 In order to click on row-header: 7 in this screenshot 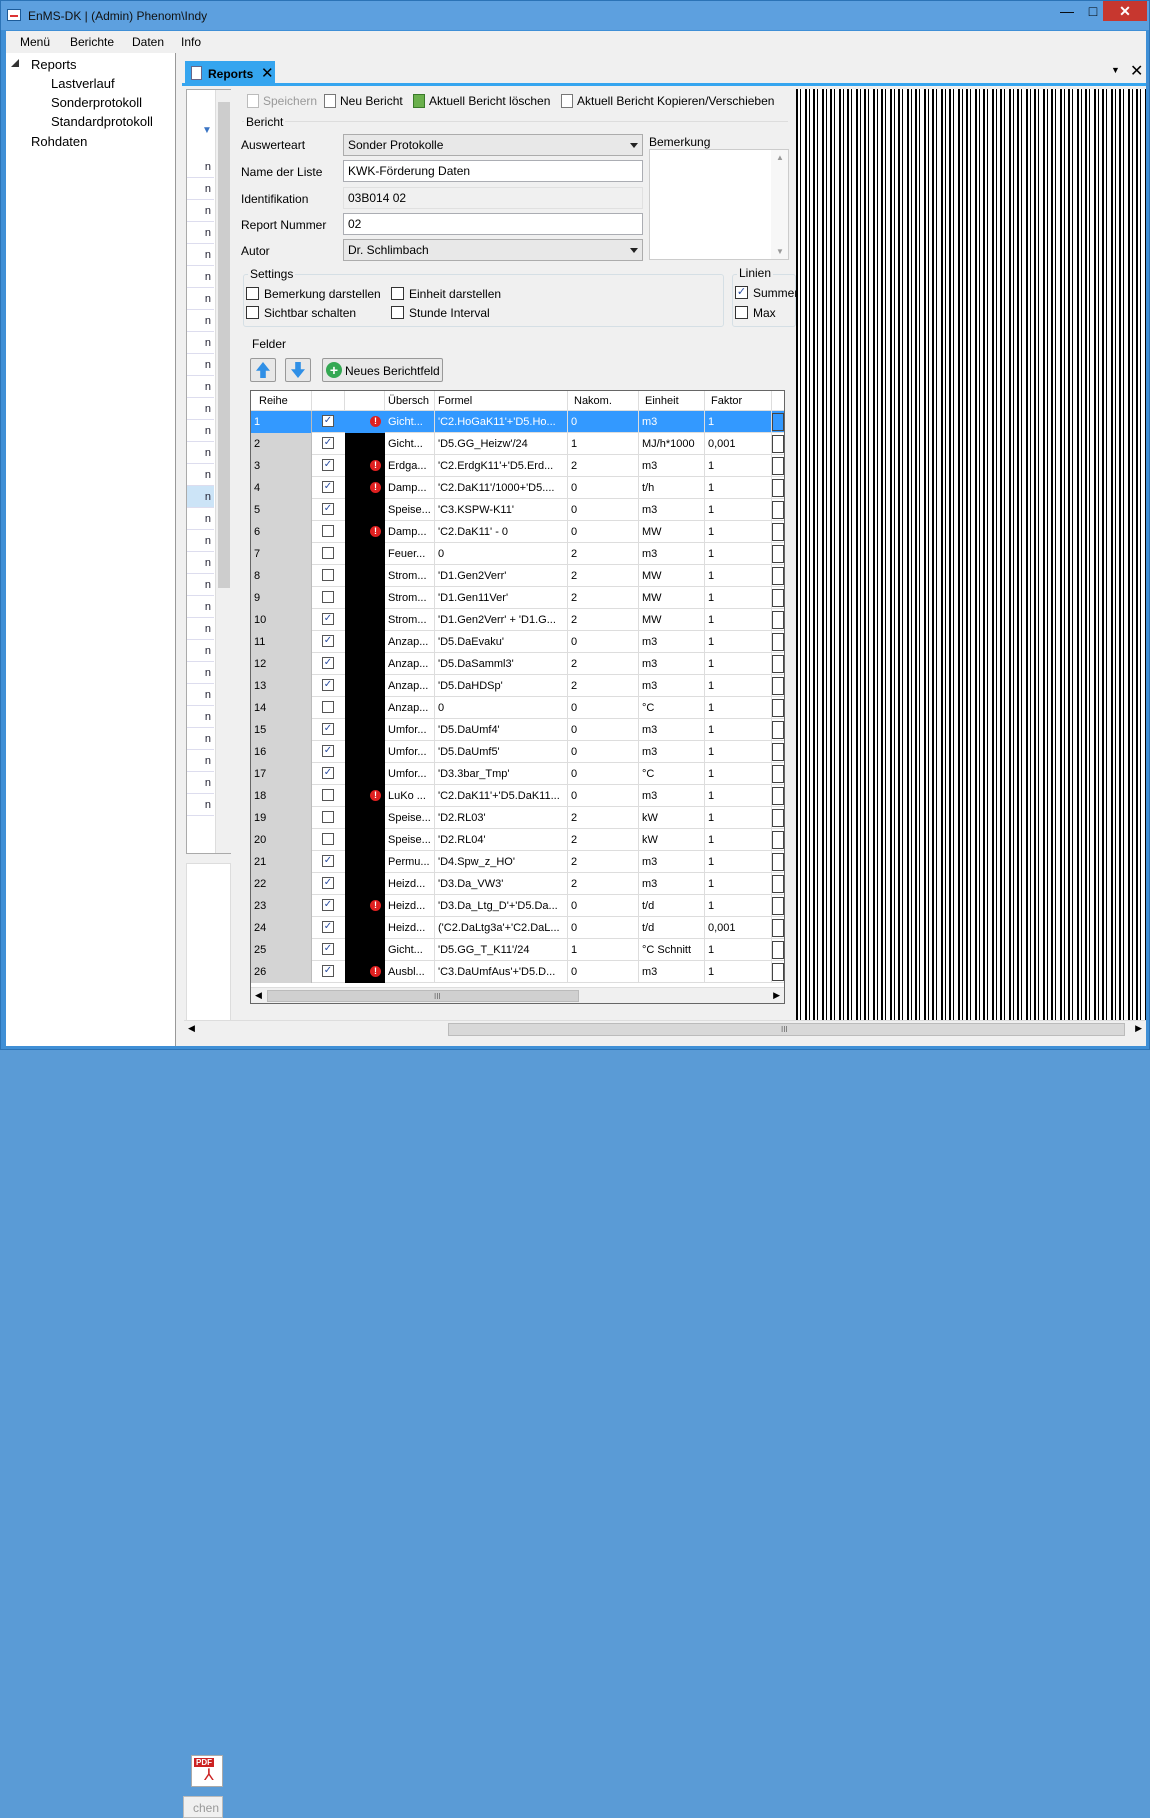, I will do `click(281, 554)`.